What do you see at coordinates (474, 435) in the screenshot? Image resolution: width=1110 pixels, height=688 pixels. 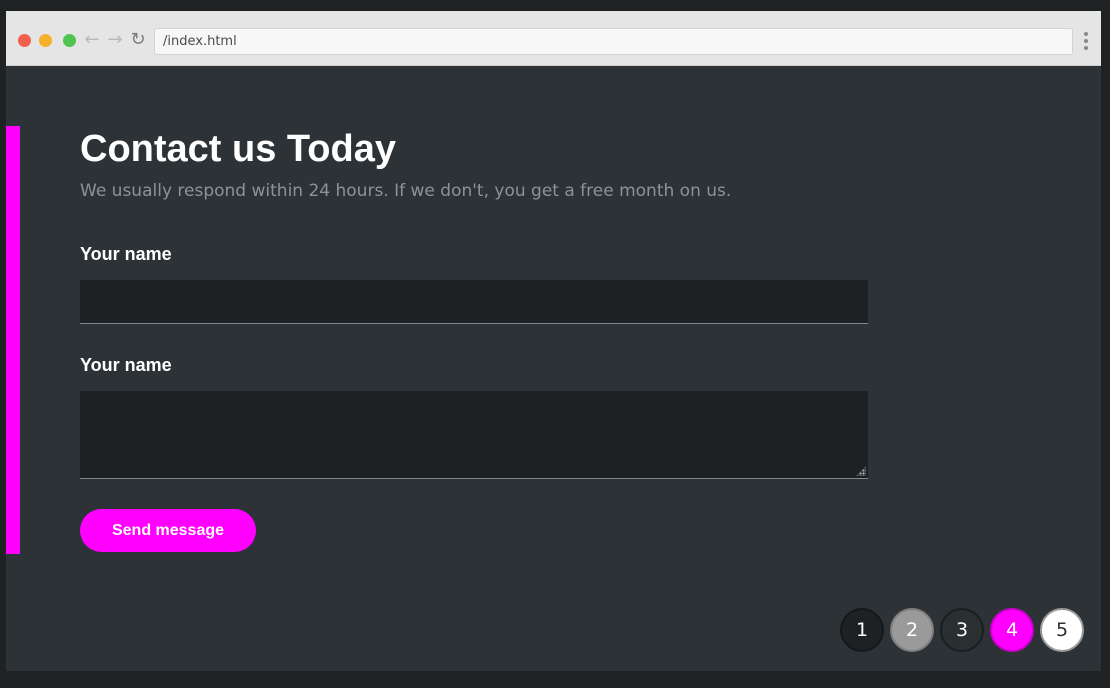 I see `message-textarea` at bounding box center [474, 435].